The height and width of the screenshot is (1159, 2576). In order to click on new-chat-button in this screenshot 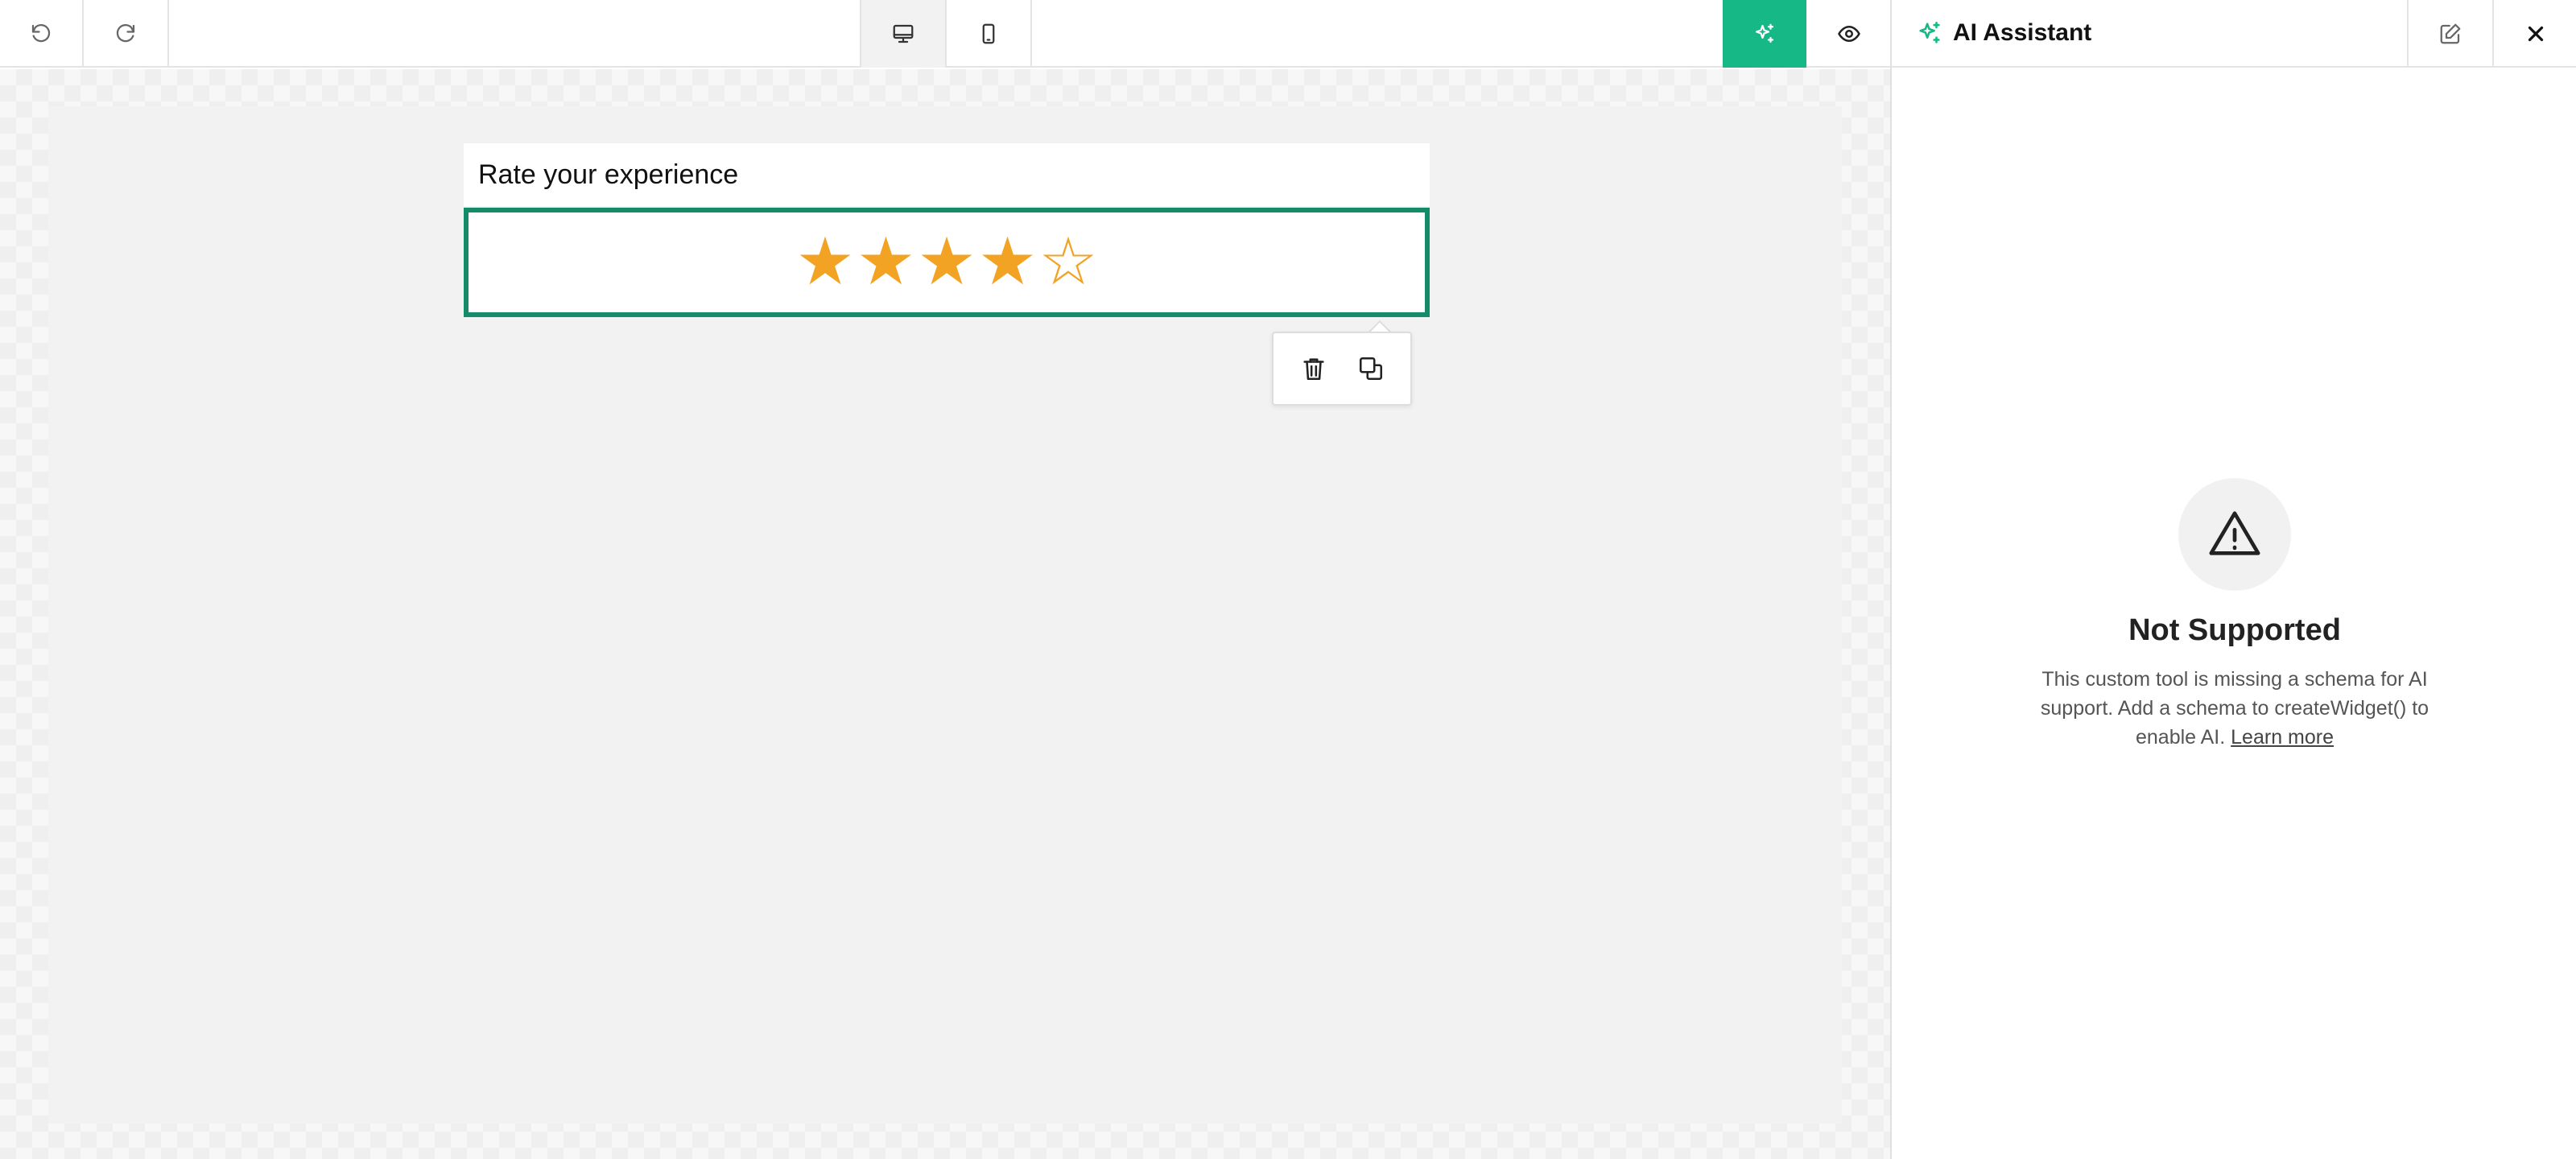, I will do `click(2450, 34)`.